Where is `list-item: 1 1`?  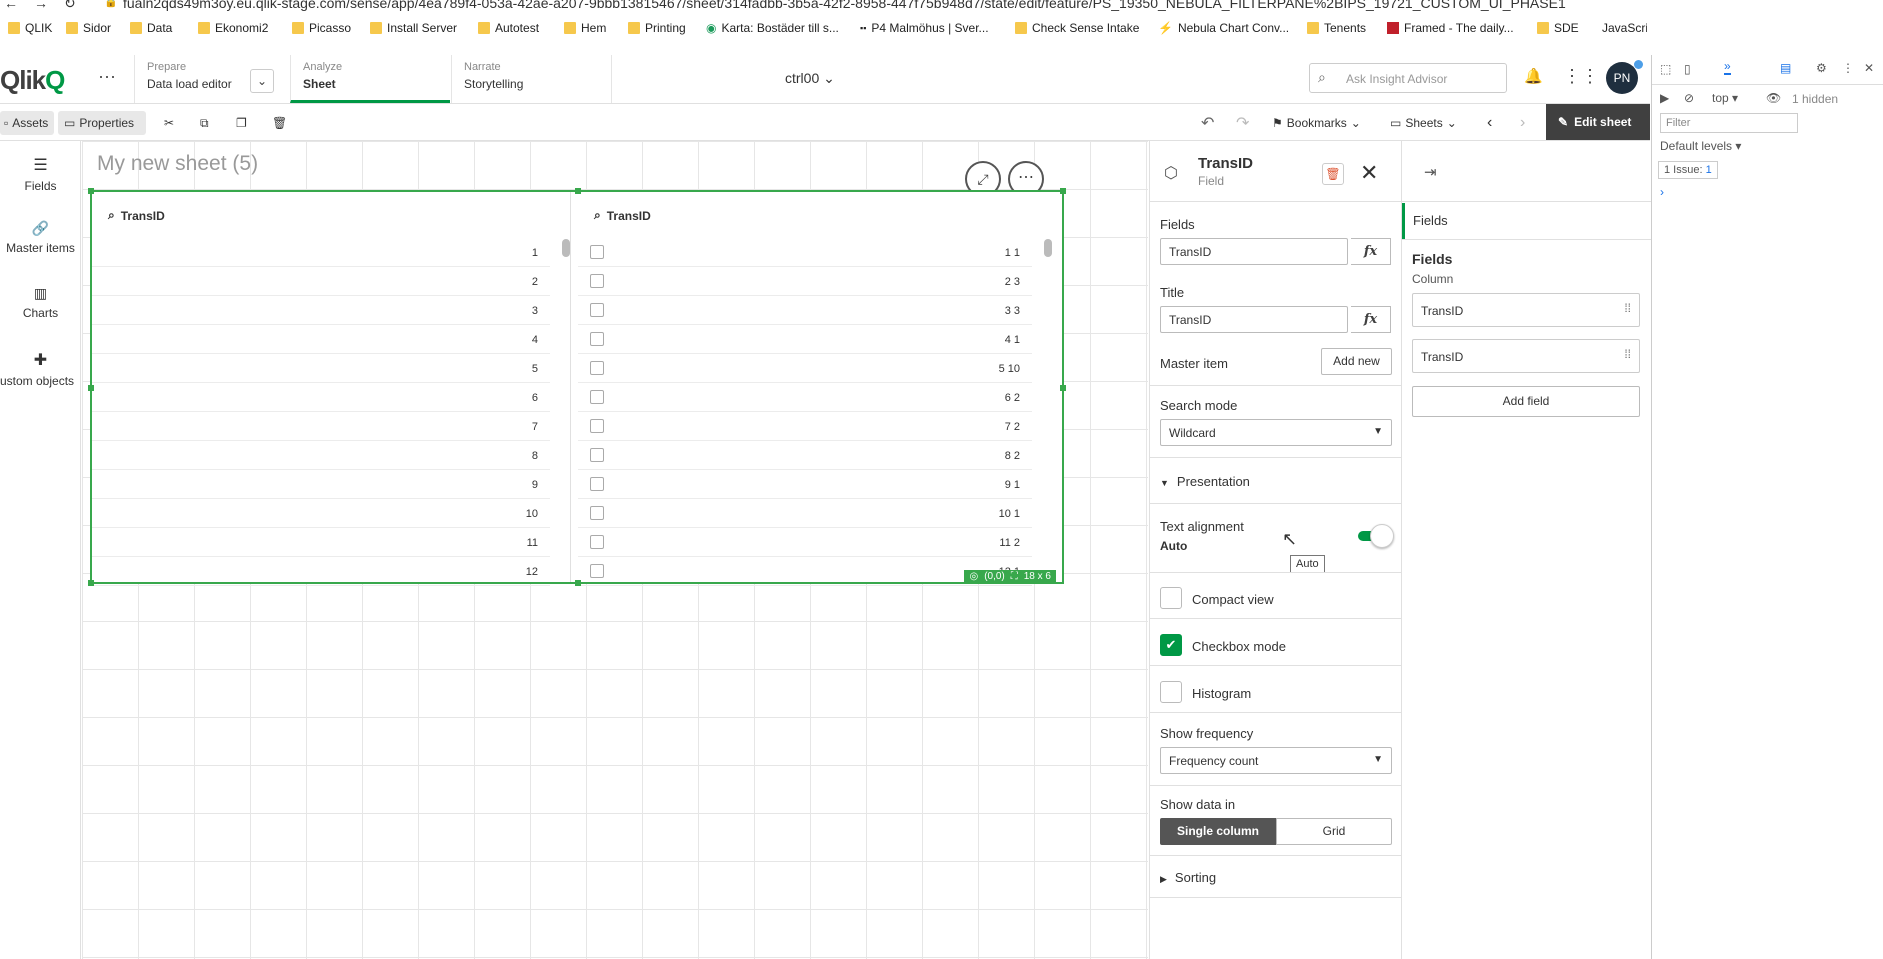 list-item: 1 1 is located at coordinates (805, 252).